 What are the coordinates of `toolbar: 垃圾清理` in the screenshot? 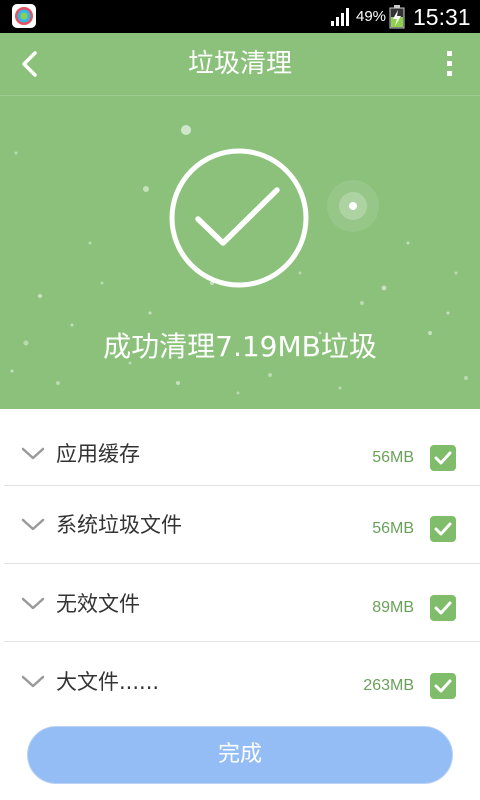 It's located at (240, 64).